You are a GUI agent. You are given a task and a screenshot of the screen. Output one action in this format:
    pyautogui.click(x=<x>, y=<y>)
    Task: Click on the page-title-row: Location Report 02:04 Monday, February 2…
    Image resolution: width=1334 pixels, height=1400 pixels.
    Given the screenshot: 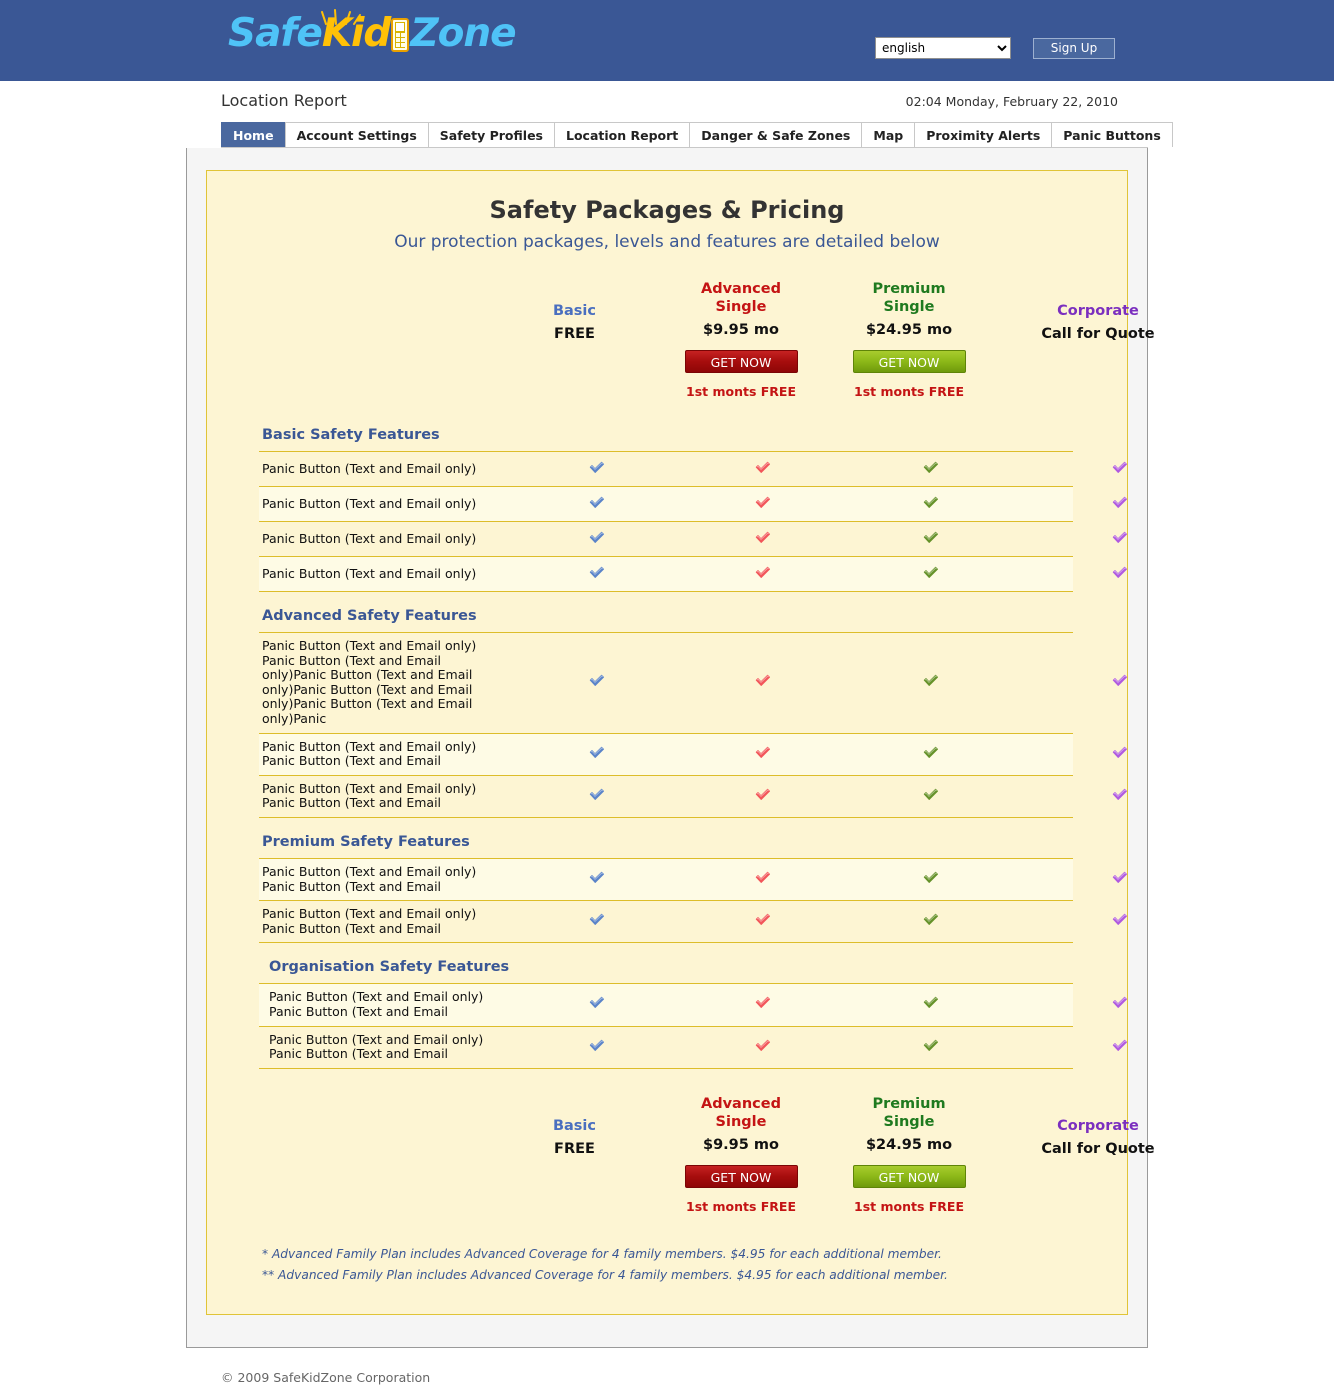 What is the action you would take?
    pyautogui.click(x=667, y=101)
    